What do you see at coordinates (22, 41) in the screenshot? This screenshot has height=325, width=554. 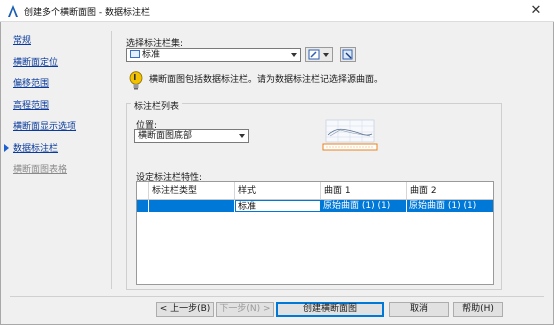 I see `nav-item-label: 常规` at bounding box center [22, 41].